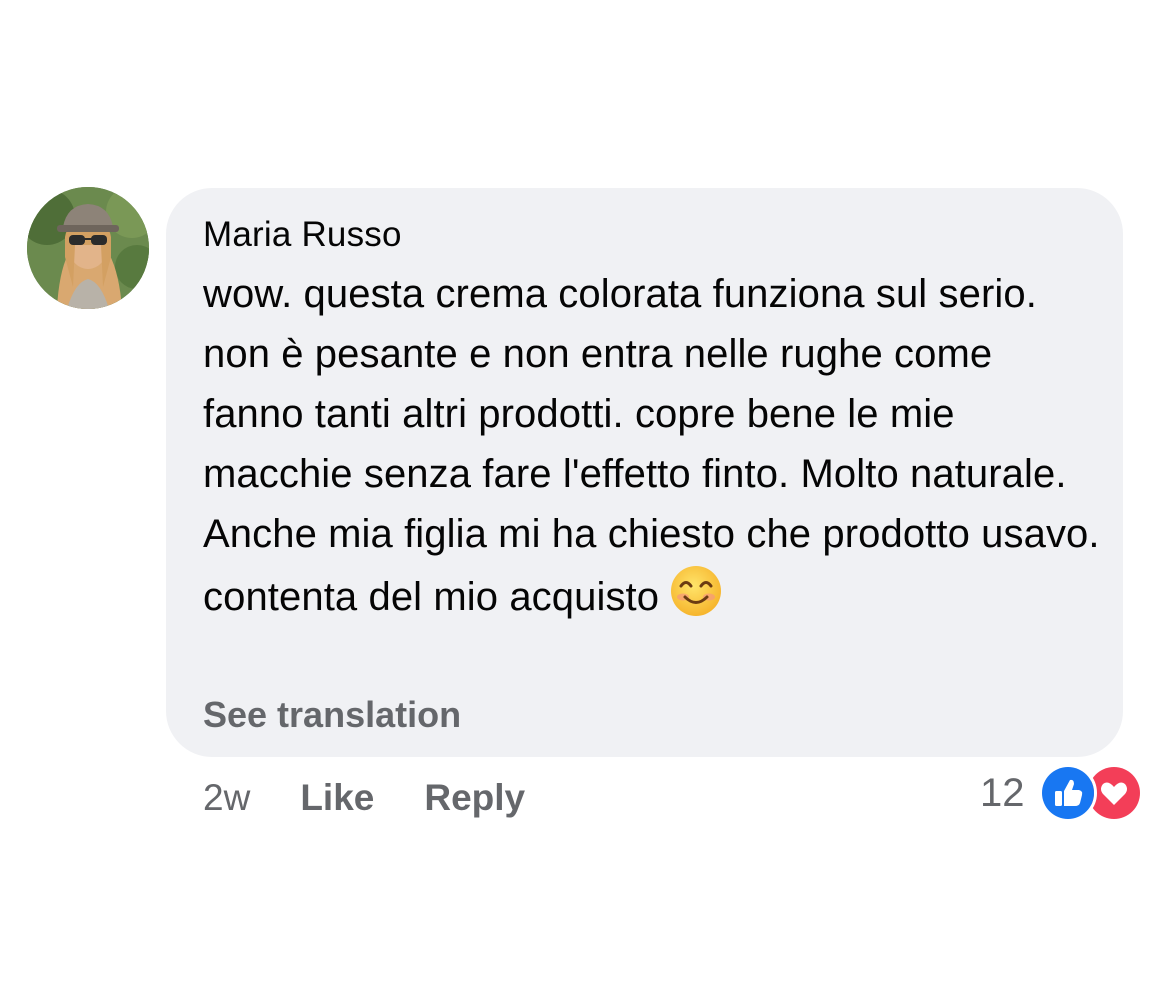  What do you see at coordinates (389, 798) in the screenshot?
I see `comment-actions: 2w Like Reply` at bounding box center [389, 798].